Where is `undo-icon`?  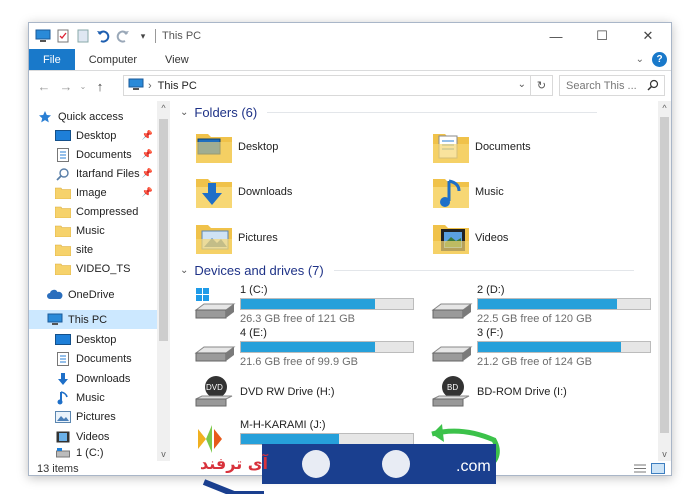
undo-icon is located at coordinates (103, 36).